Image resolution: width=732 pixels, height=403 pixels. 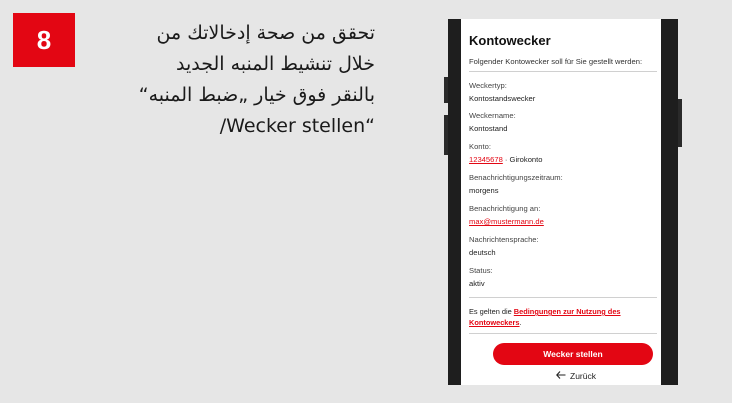 What do you see at coordinates (482, 252) in the screenshot?
I see `field-value-sprache: deutsch` at bounding box center [482, 252].